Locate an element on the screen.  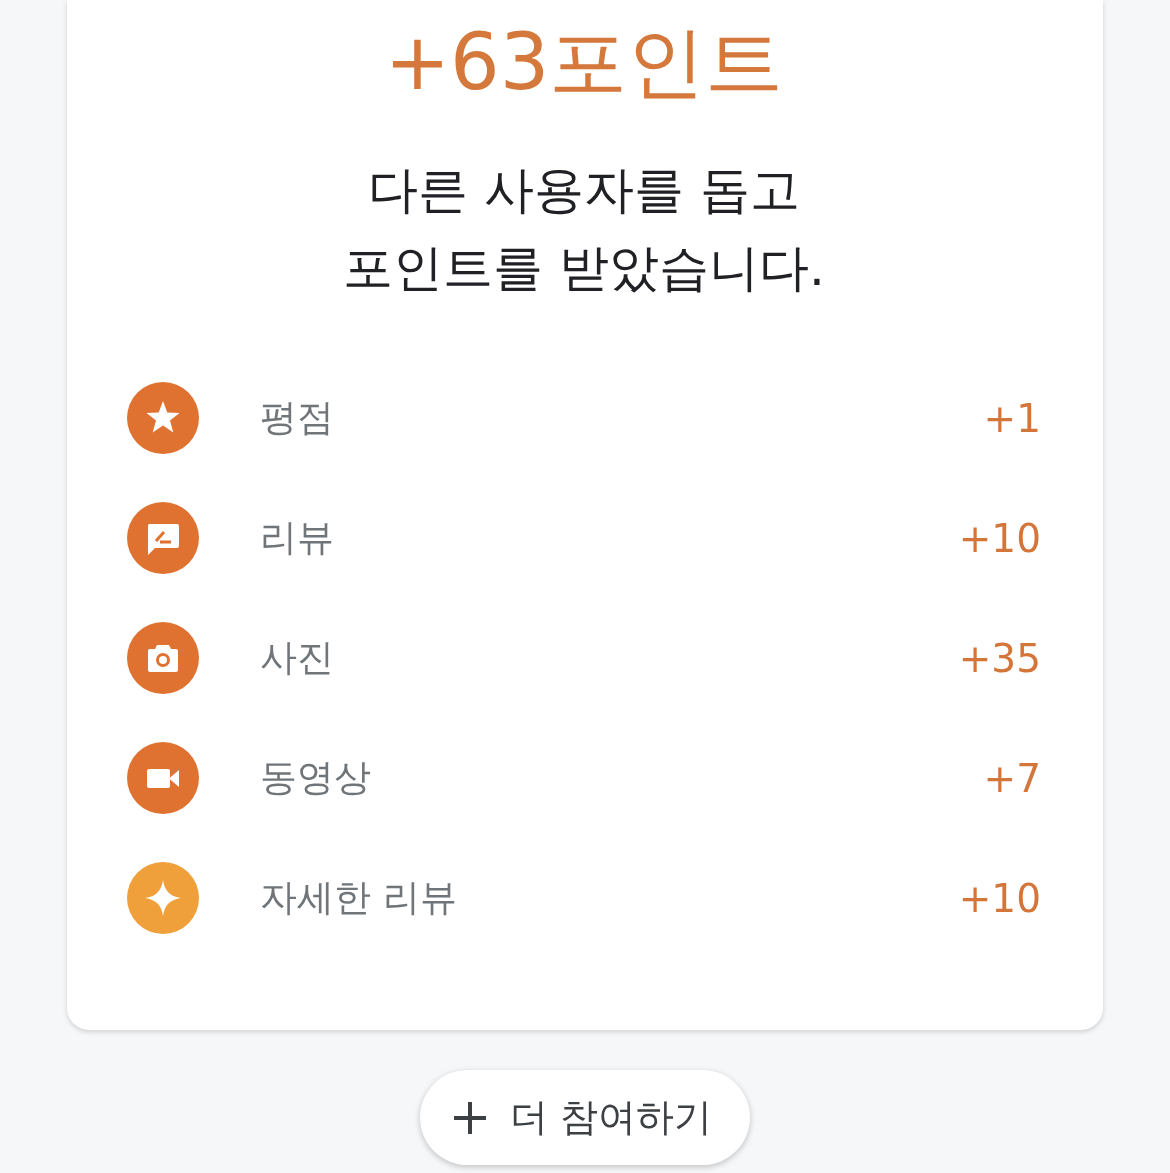
category-label: 사진 is located at coordinates (297, 658).